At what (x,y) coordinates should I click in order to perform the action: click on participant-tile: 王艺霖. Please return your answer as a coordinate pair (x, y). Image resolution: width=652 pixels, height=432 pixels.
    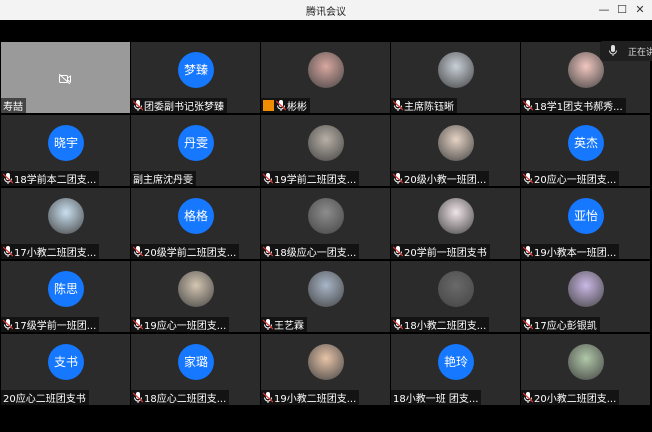
    Looking at the image, I should click on (325, 296).